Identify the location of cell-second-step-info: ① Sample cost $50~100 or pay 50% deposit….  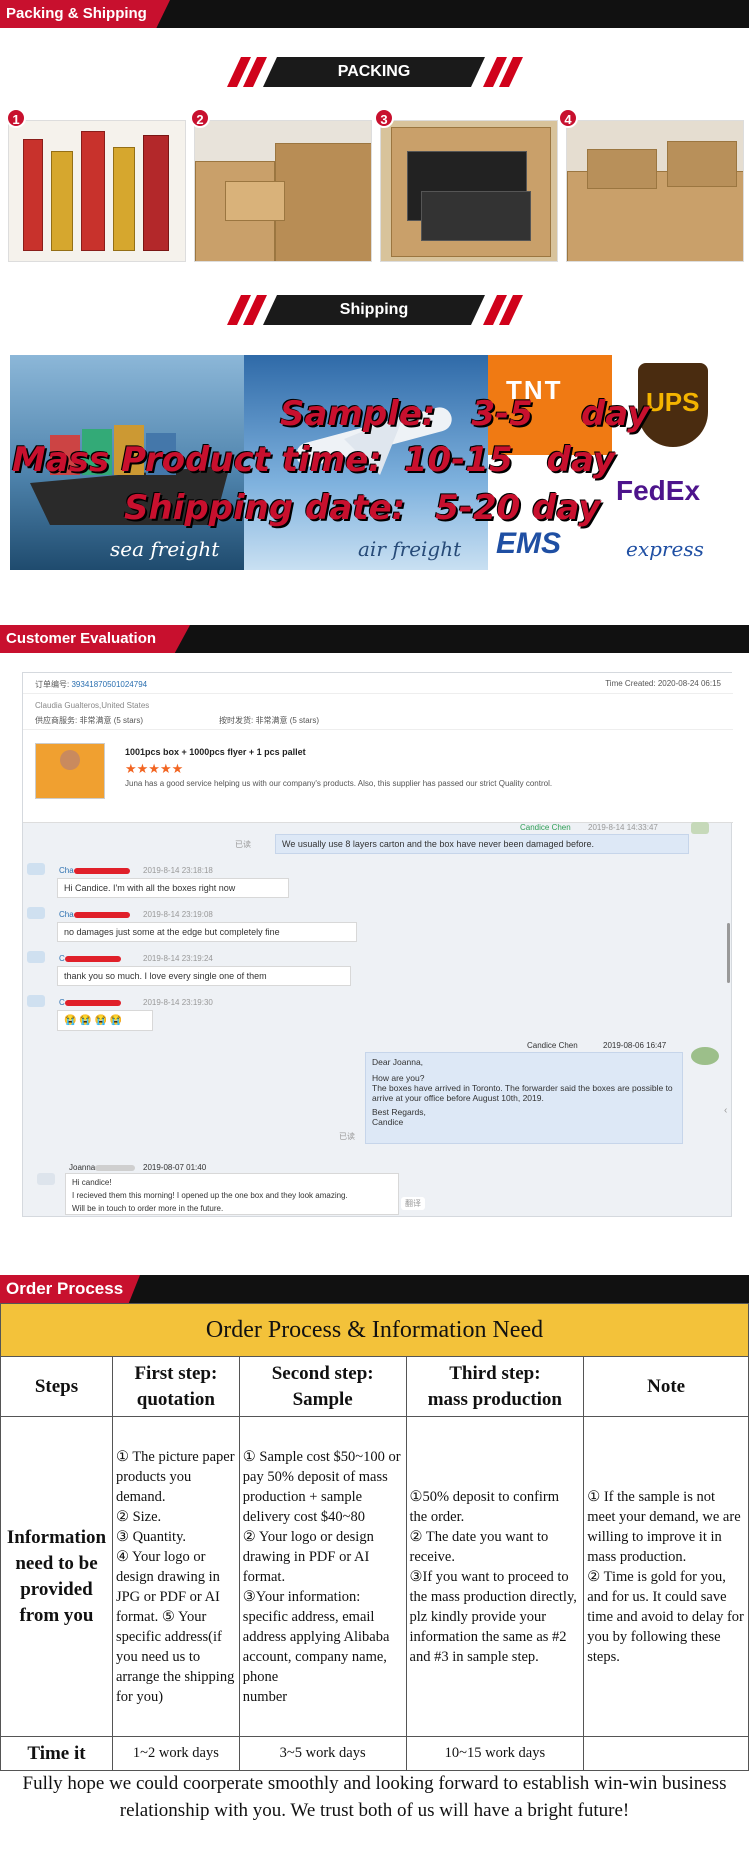
(322, 1576).